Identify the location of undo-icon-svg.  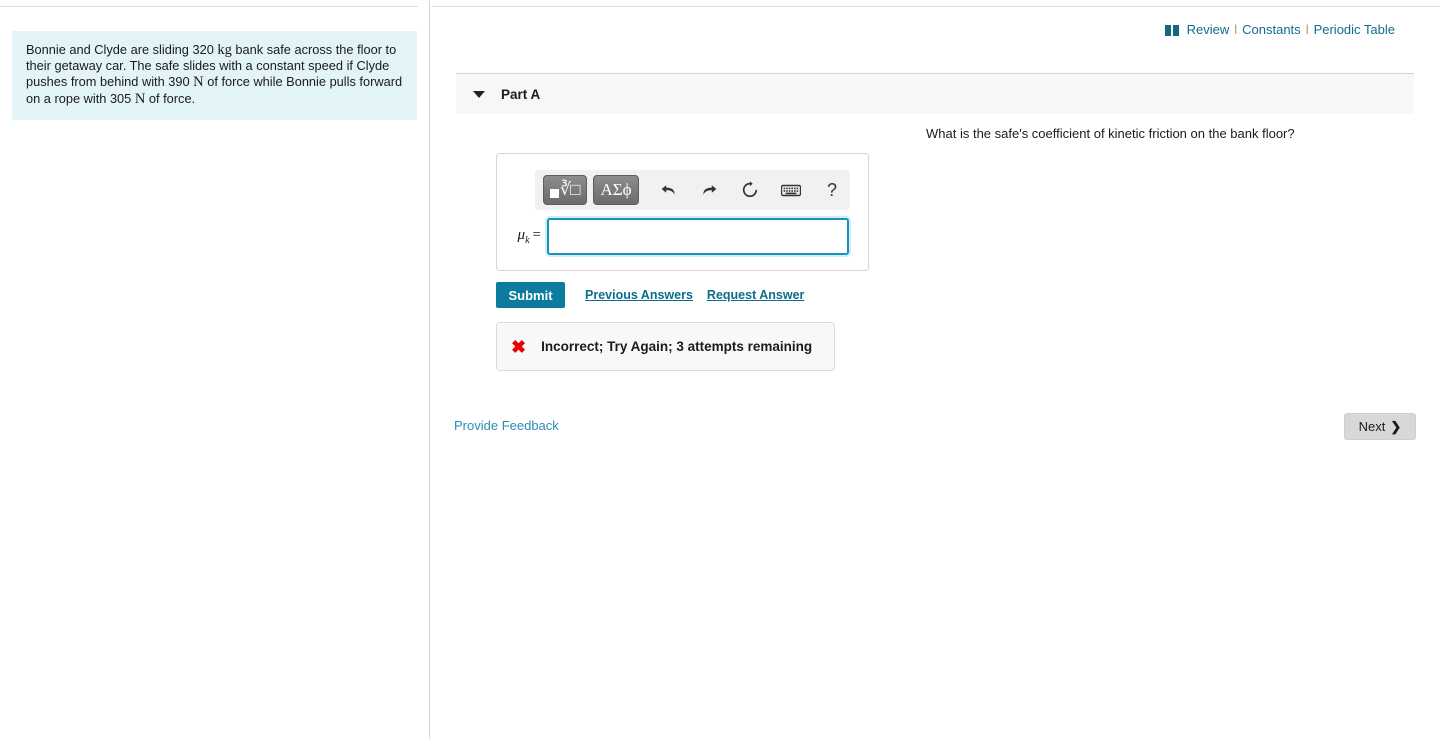
(668, 190).